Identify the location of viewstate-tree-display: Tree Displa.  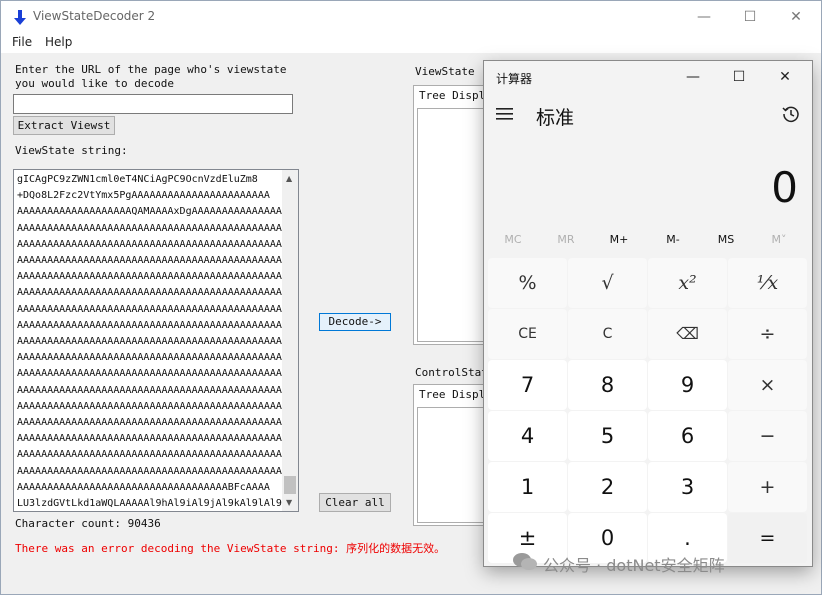
(453, 215).